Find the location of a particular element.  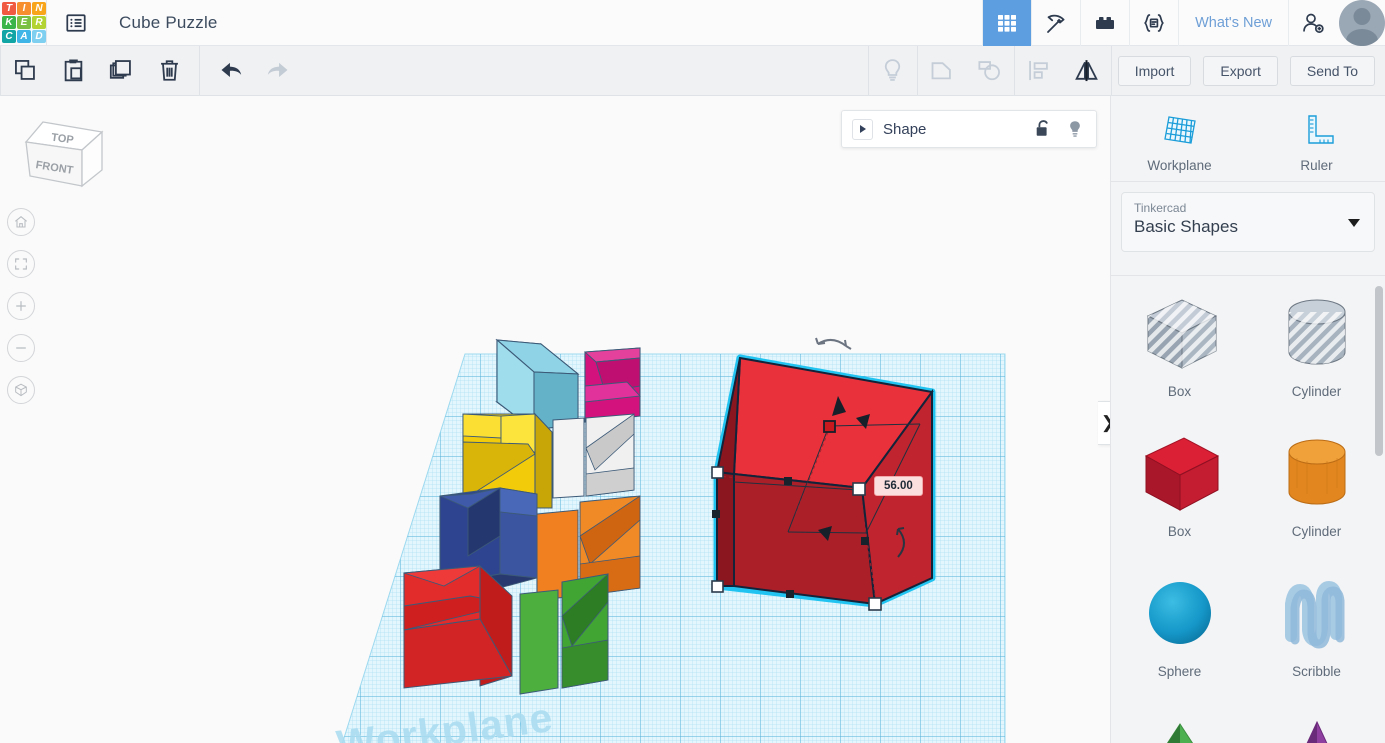

logo-tile-i: I is located at coordinates (24, 8).